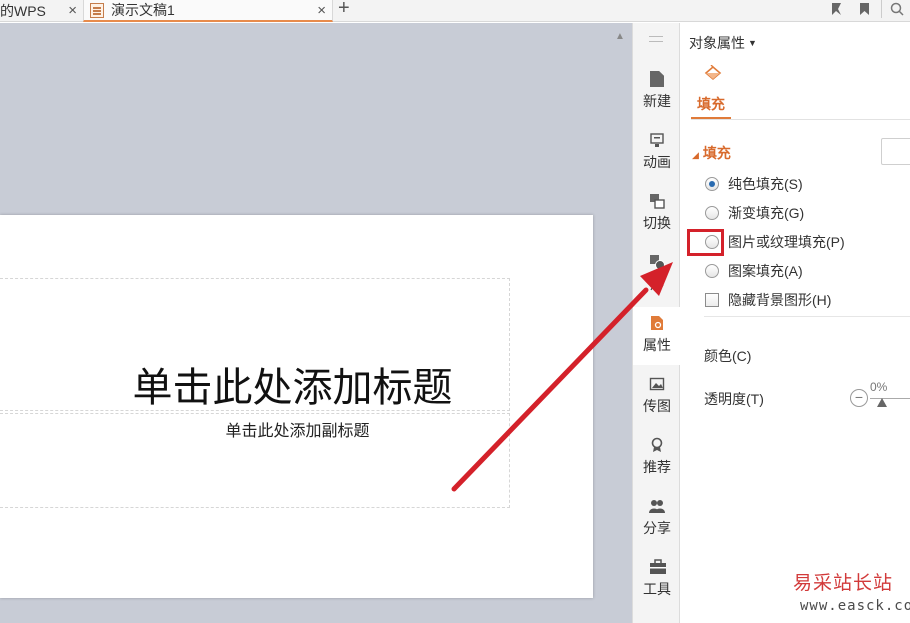 The width and height of the screenshot is (910, 623). What do you see at coordinates (657, 567) in the screenshot?
I see `toolbox-icon` at bounding box center [657, 567].